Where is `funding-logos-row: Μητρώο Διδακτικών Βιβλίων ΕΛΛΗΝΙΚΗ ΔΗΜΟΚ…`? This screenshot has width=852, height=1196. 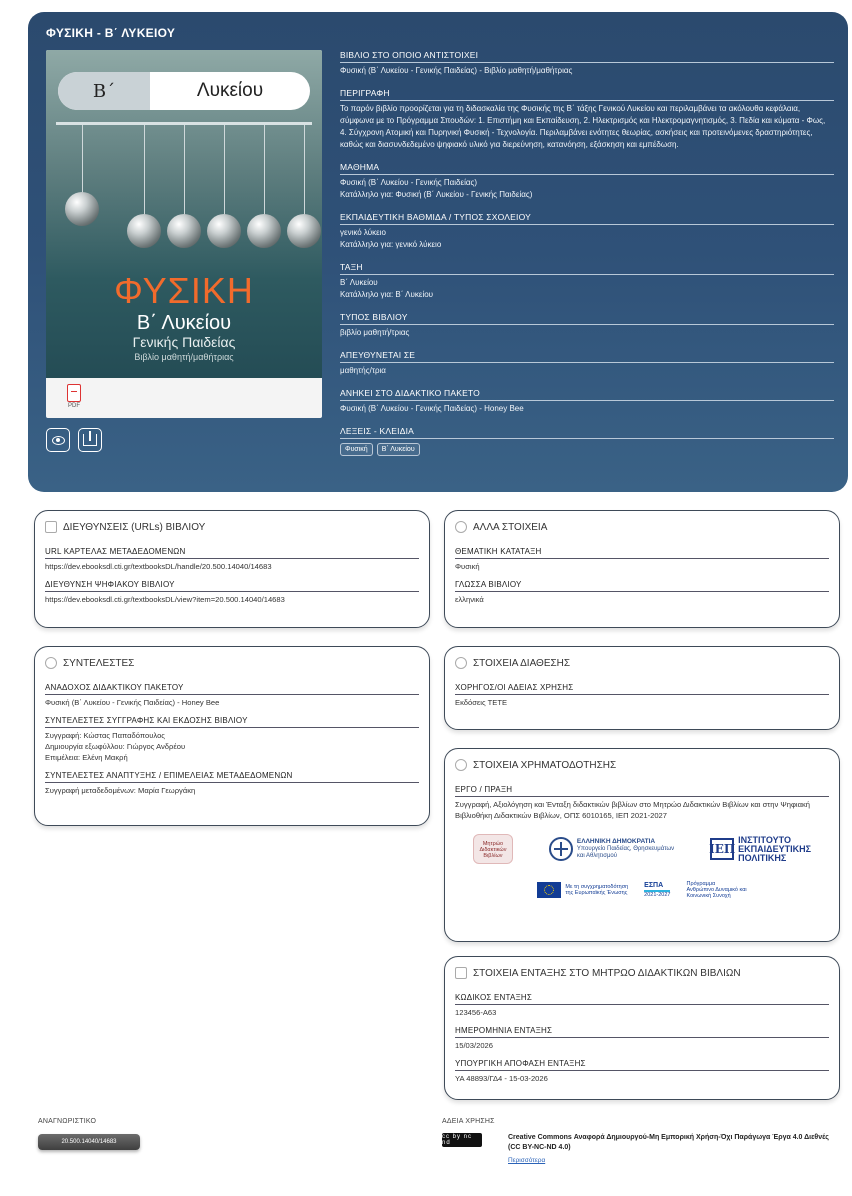
funding-logos-row: Μητρώο Διδακτικών Βιβλίων ΕΛΛΗΝΙΚΗ ΔΗΜΟΚ… is located at coordinates (642, 849).